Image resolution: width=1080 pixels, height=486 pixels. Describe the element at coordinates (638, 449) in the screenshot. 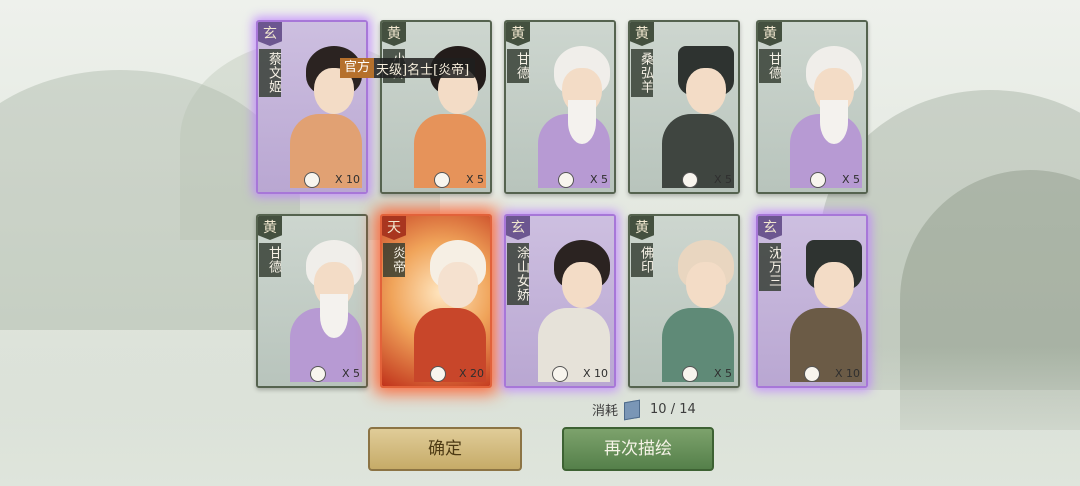

I see `redraw-button: 再次描绘` at that location.